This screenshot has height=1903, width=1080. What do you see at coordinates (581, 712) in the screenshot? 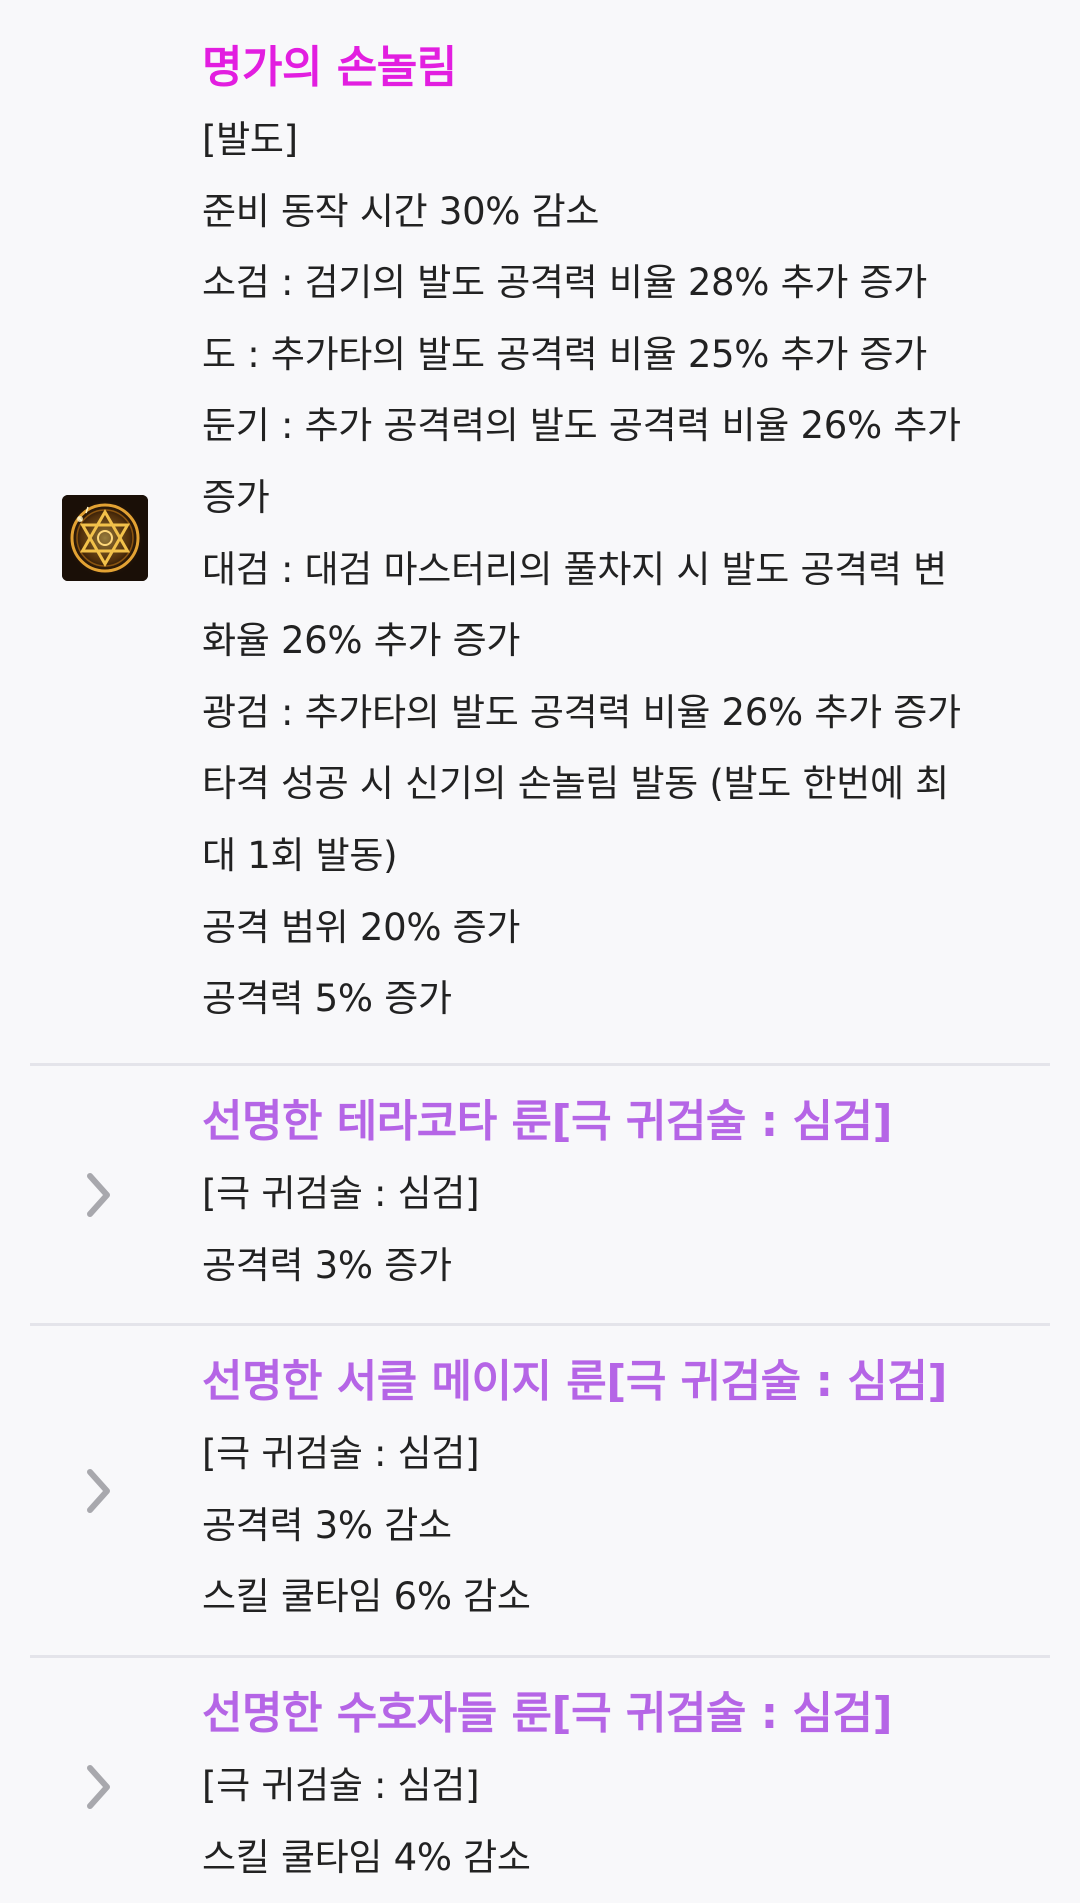
I see `legendary-line: 광검 : 추가타의 발도 공격력 비율 26% 추가 증가` at bounding box center [581, 712].